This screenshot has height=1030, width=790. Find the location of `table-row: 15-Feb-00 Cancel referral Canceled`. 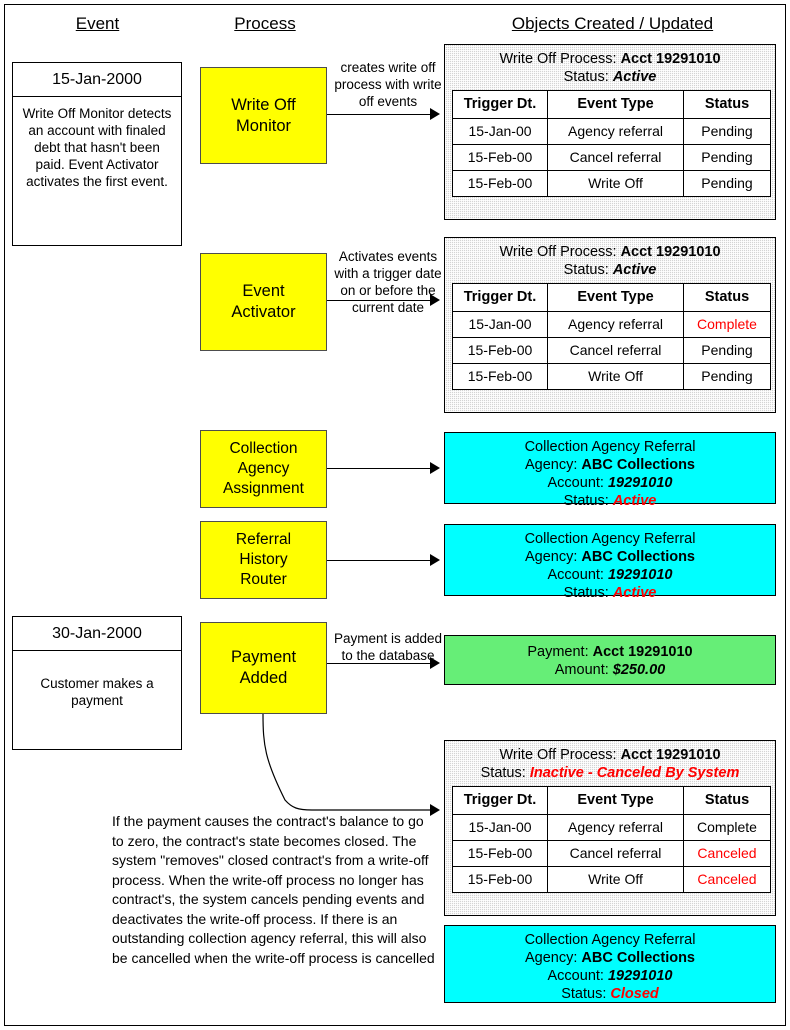

table-row: 15-Feb-00 Cancel referral Canceled is located at coordinates (611, 853).